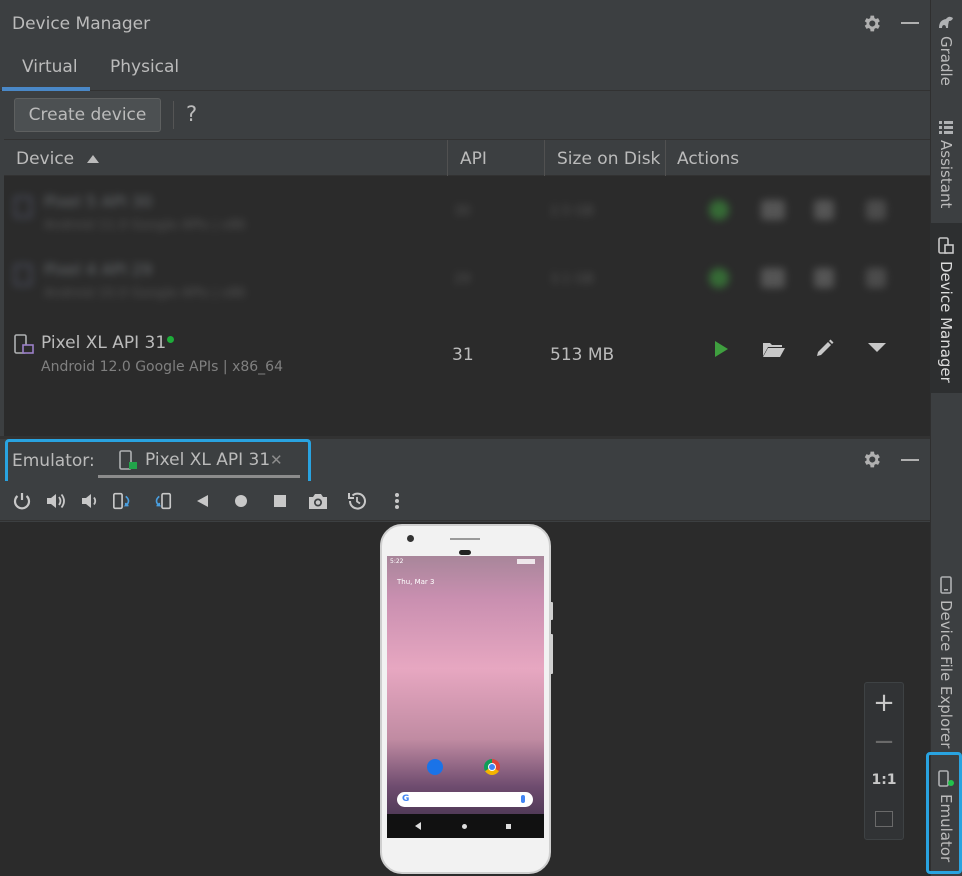 The width and height of the screenshot is (962, 876). I want to click on google-g-icon: G, so click(406, 799).